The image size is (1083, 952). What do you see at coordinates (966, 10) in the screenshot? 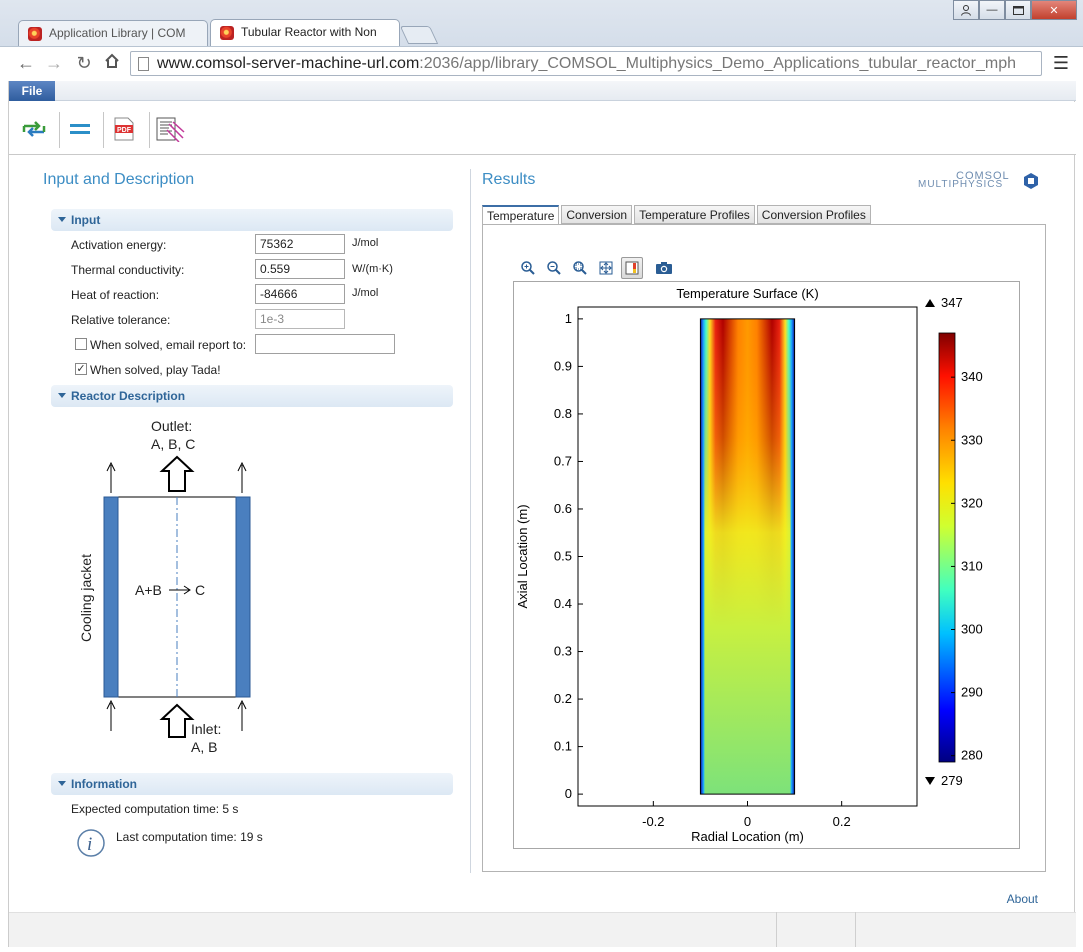
I see `user-profile-icon` at bounding box center [966, 10].